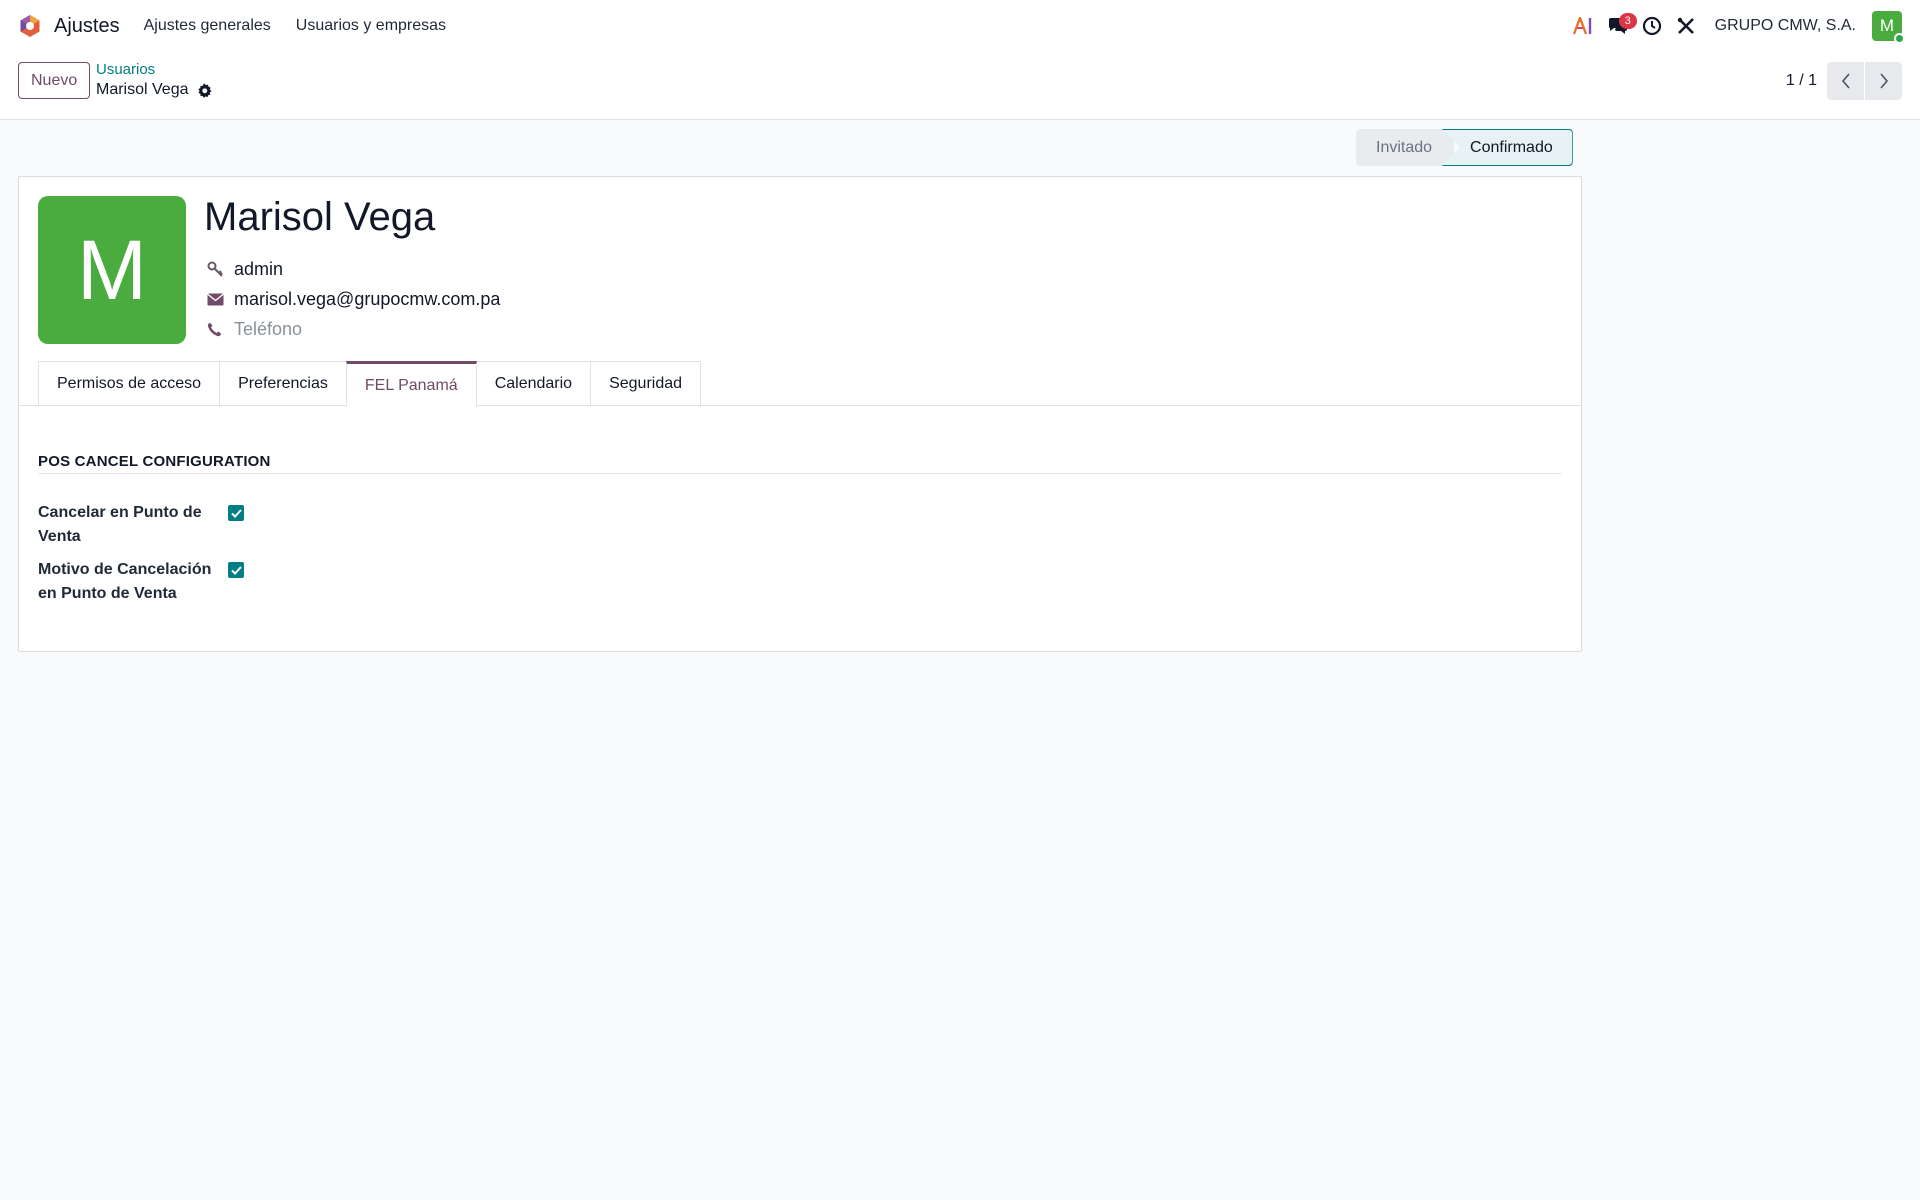 This screenshot has height=1200, width=1920. Describe the element at coordinates (646, 383) in the screenshot. I see `tab-seguridad: Seguridad` at that location.